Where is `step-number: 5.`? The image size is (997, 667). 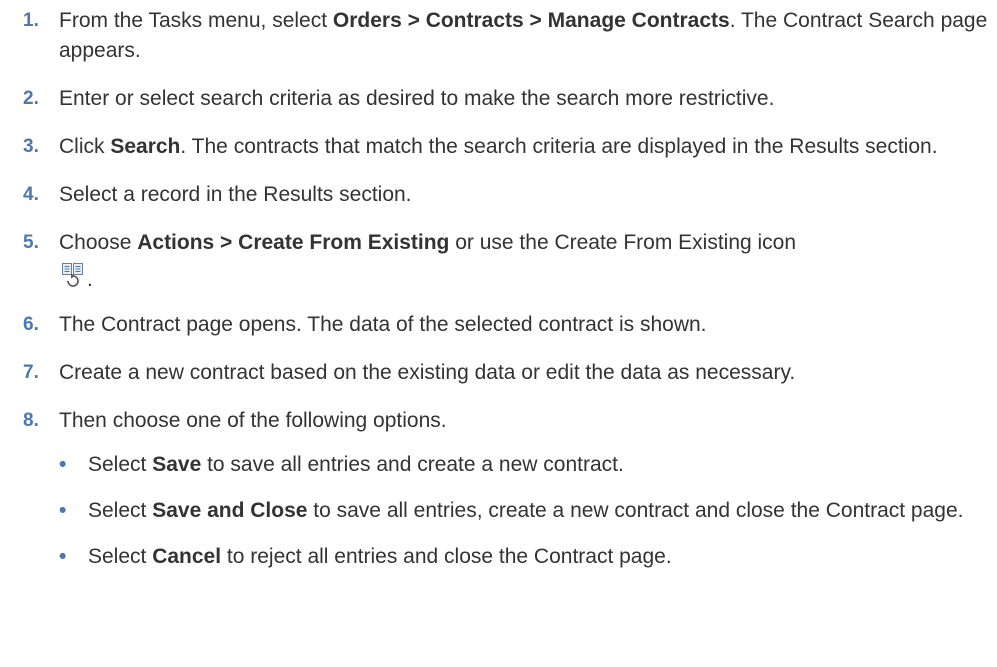
step-number: 5. is located at coordinates (31, 242).